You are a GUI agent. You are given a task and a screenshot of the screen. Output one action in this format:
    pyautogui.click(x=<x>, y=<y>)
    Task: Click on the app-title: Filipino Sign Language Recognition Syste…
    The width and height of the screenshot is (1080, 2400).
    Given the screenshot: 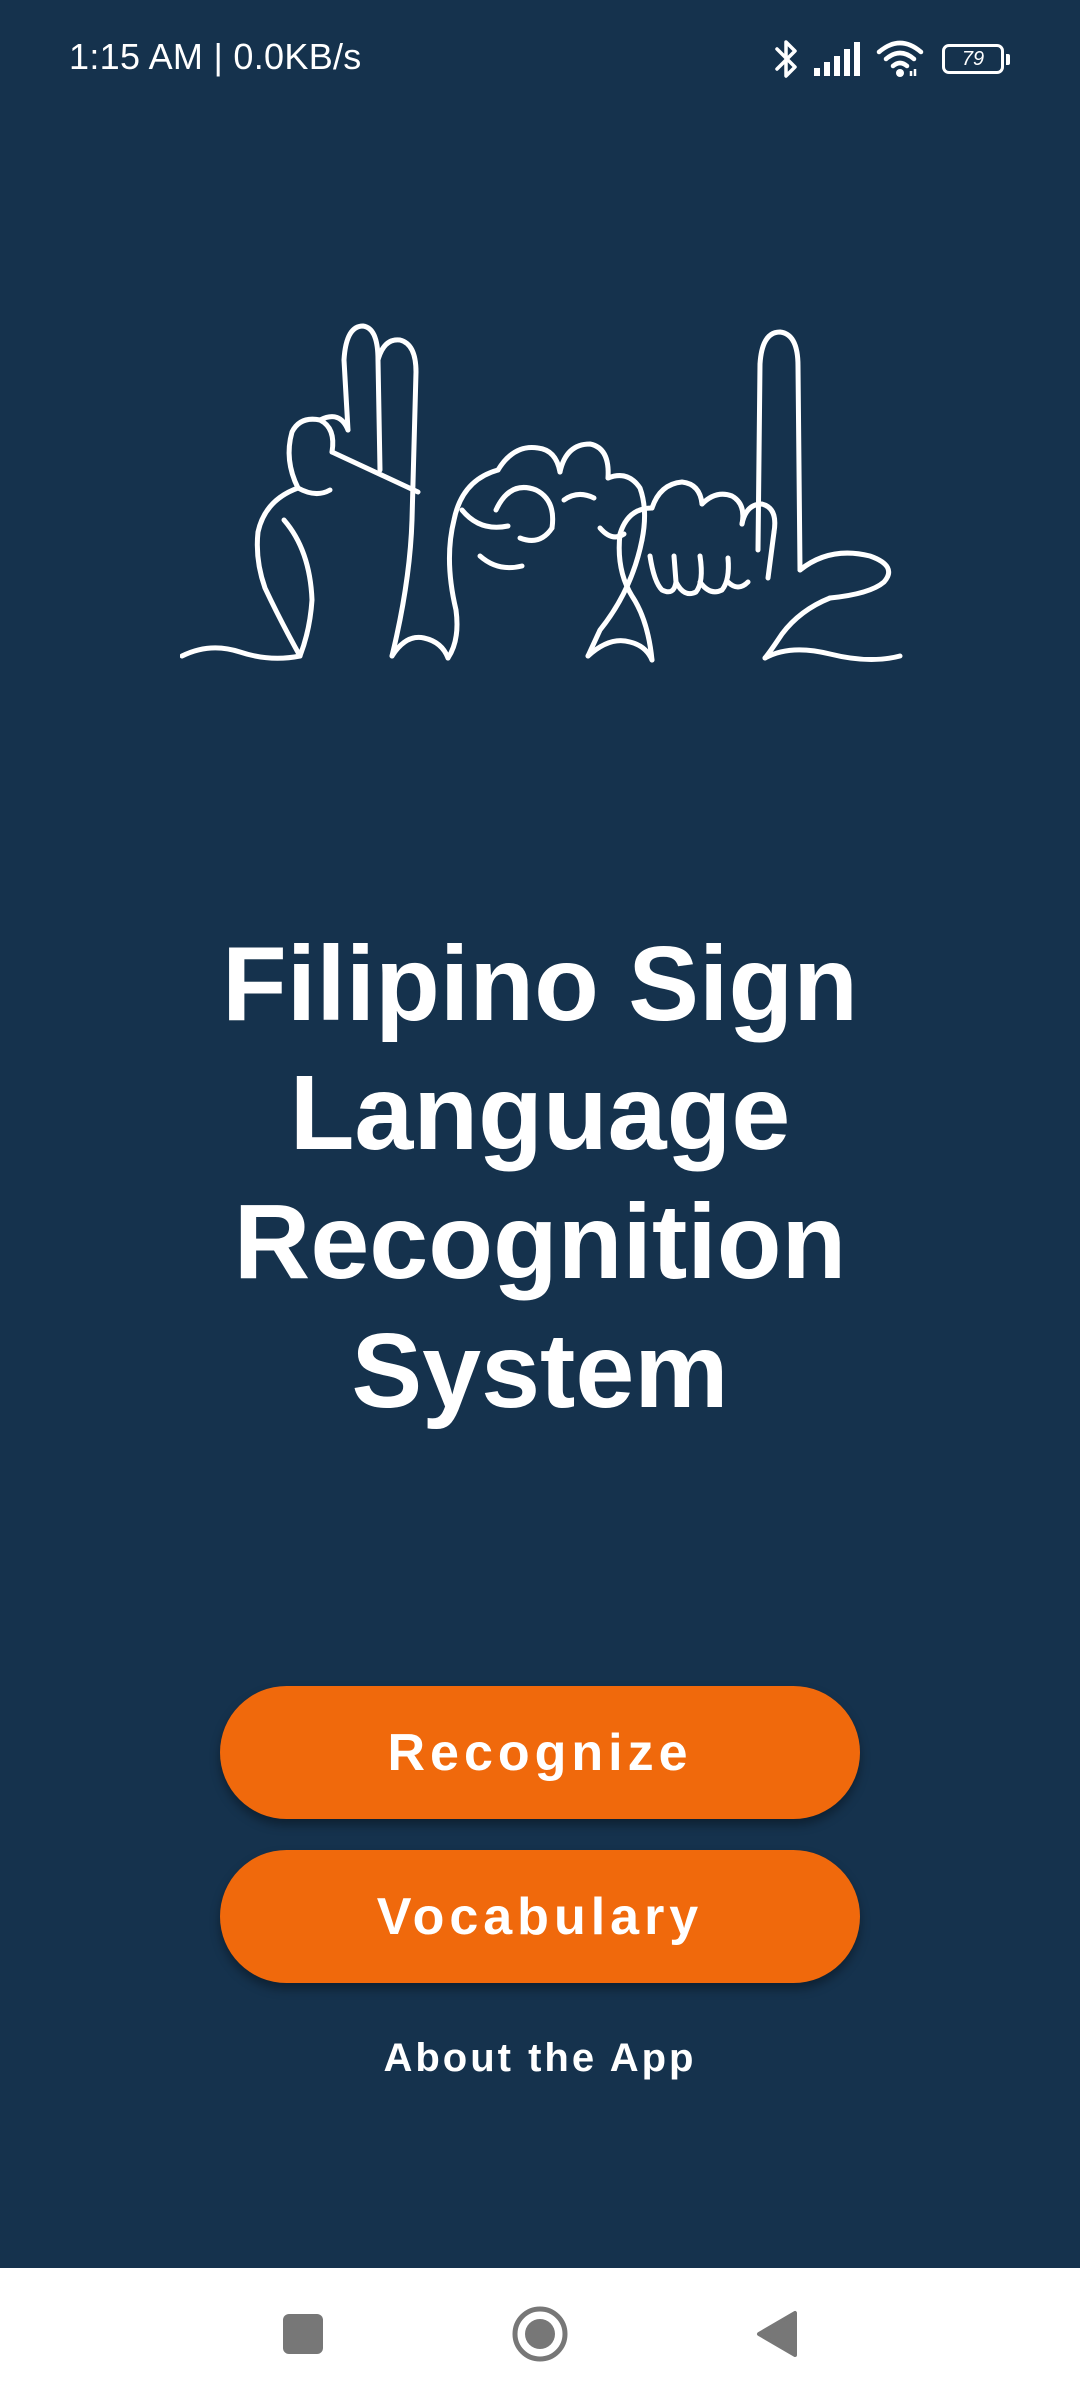 What is the action you would take?
    pyautogui.click(x=540, y=1177)
    